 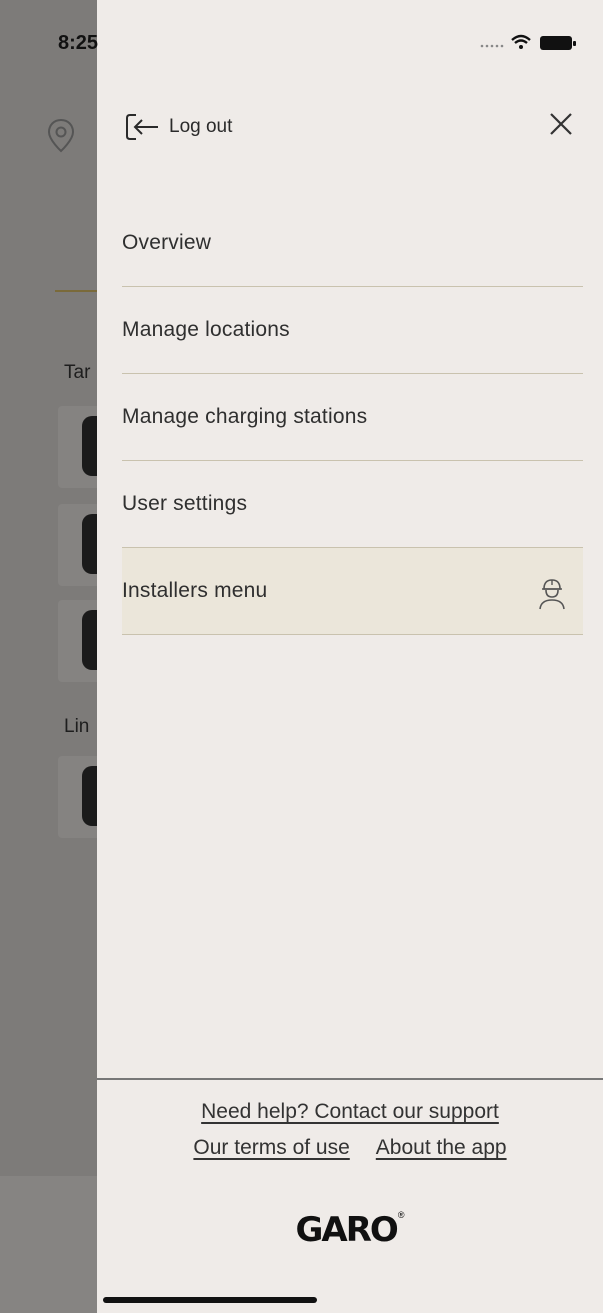 I want to click on brand-logo: GARO®, so click(x=350, y=1230).